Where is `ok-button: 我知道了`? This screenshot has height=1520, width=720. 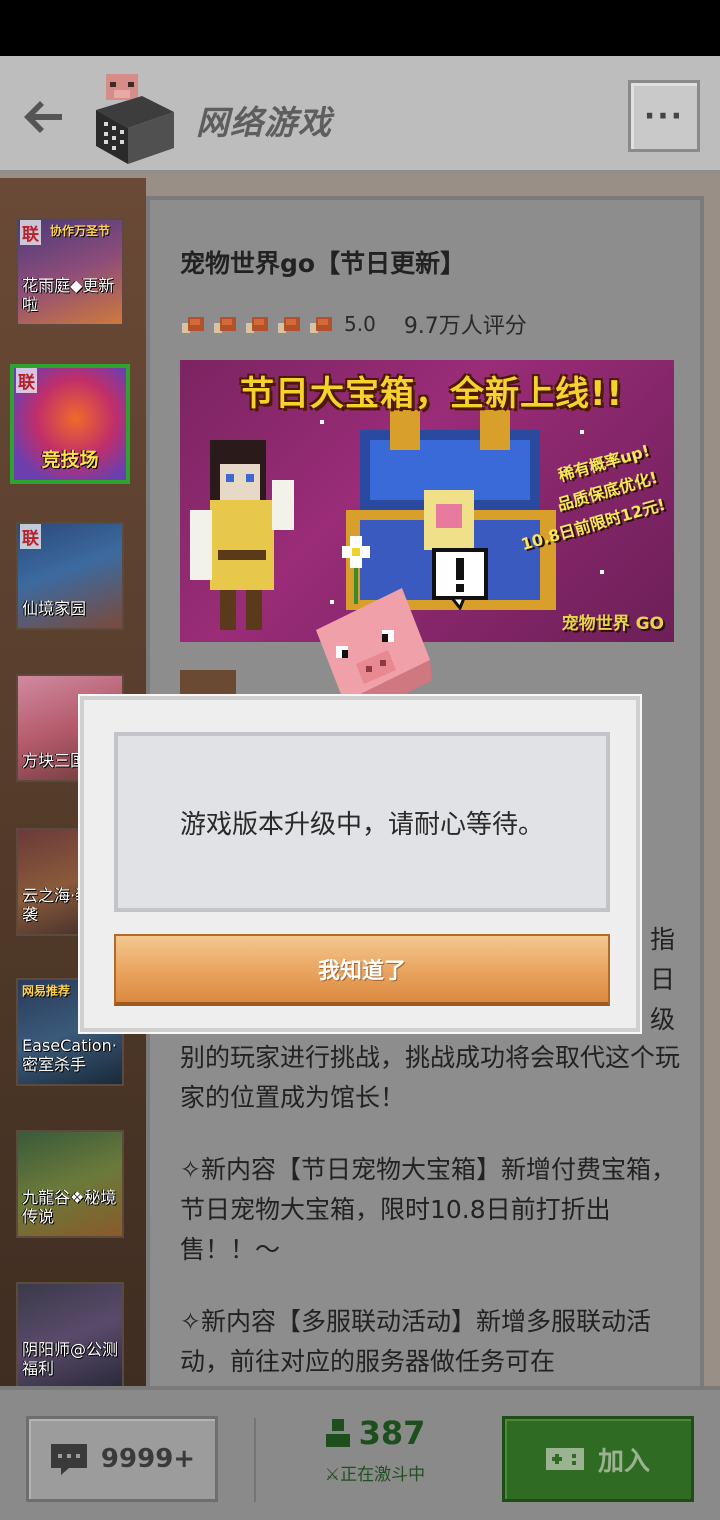
ok-button: 我知道了 is located at coordinates (362, 970).